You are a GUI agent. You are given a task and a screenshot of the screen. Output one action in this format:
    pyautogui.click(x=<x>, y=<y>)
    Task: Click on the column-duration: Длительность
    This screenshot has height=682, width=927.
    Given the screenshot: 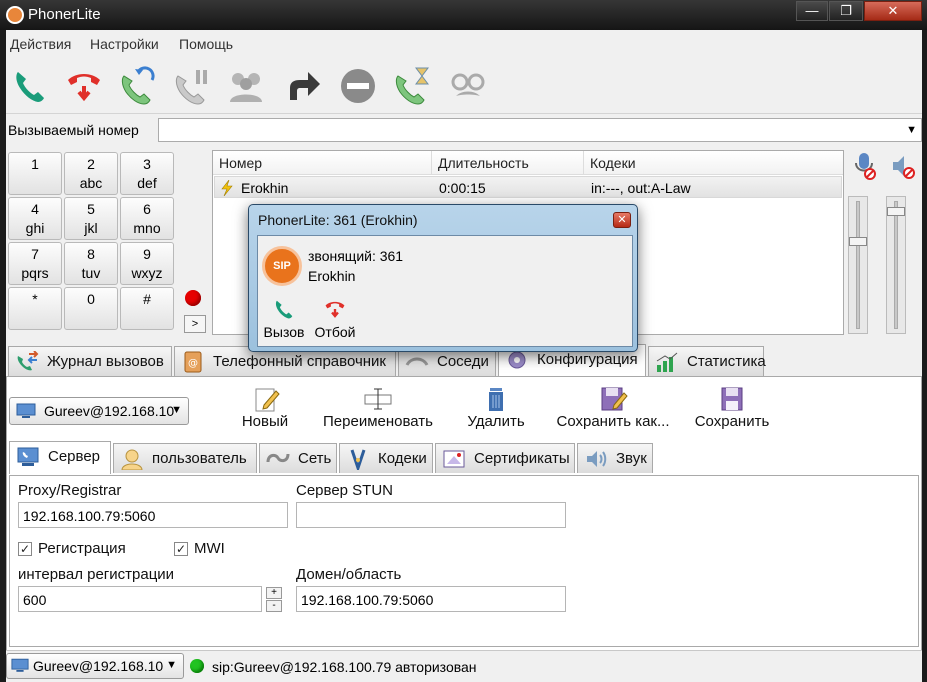 What is the action you would take?
    pyautogui.click(x=483, y=163)
    